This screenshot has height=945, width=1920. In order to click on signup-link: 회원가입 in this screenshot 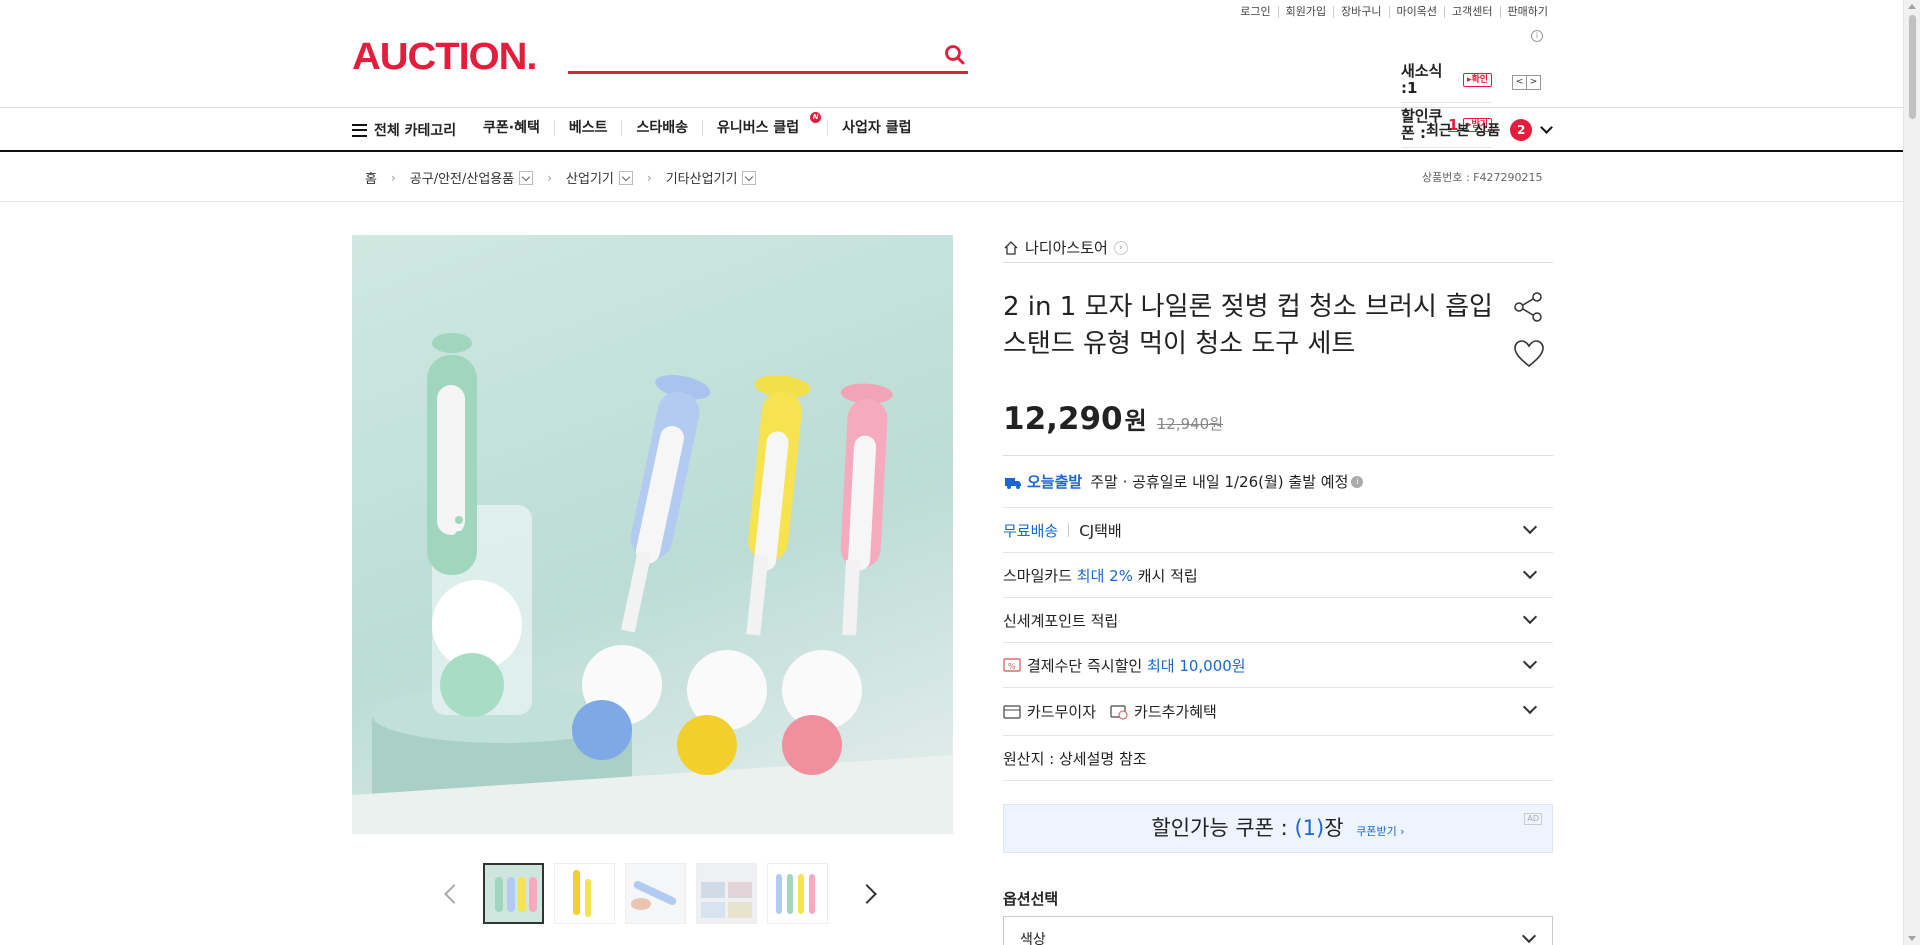, I will do `click(1305, 12)`.